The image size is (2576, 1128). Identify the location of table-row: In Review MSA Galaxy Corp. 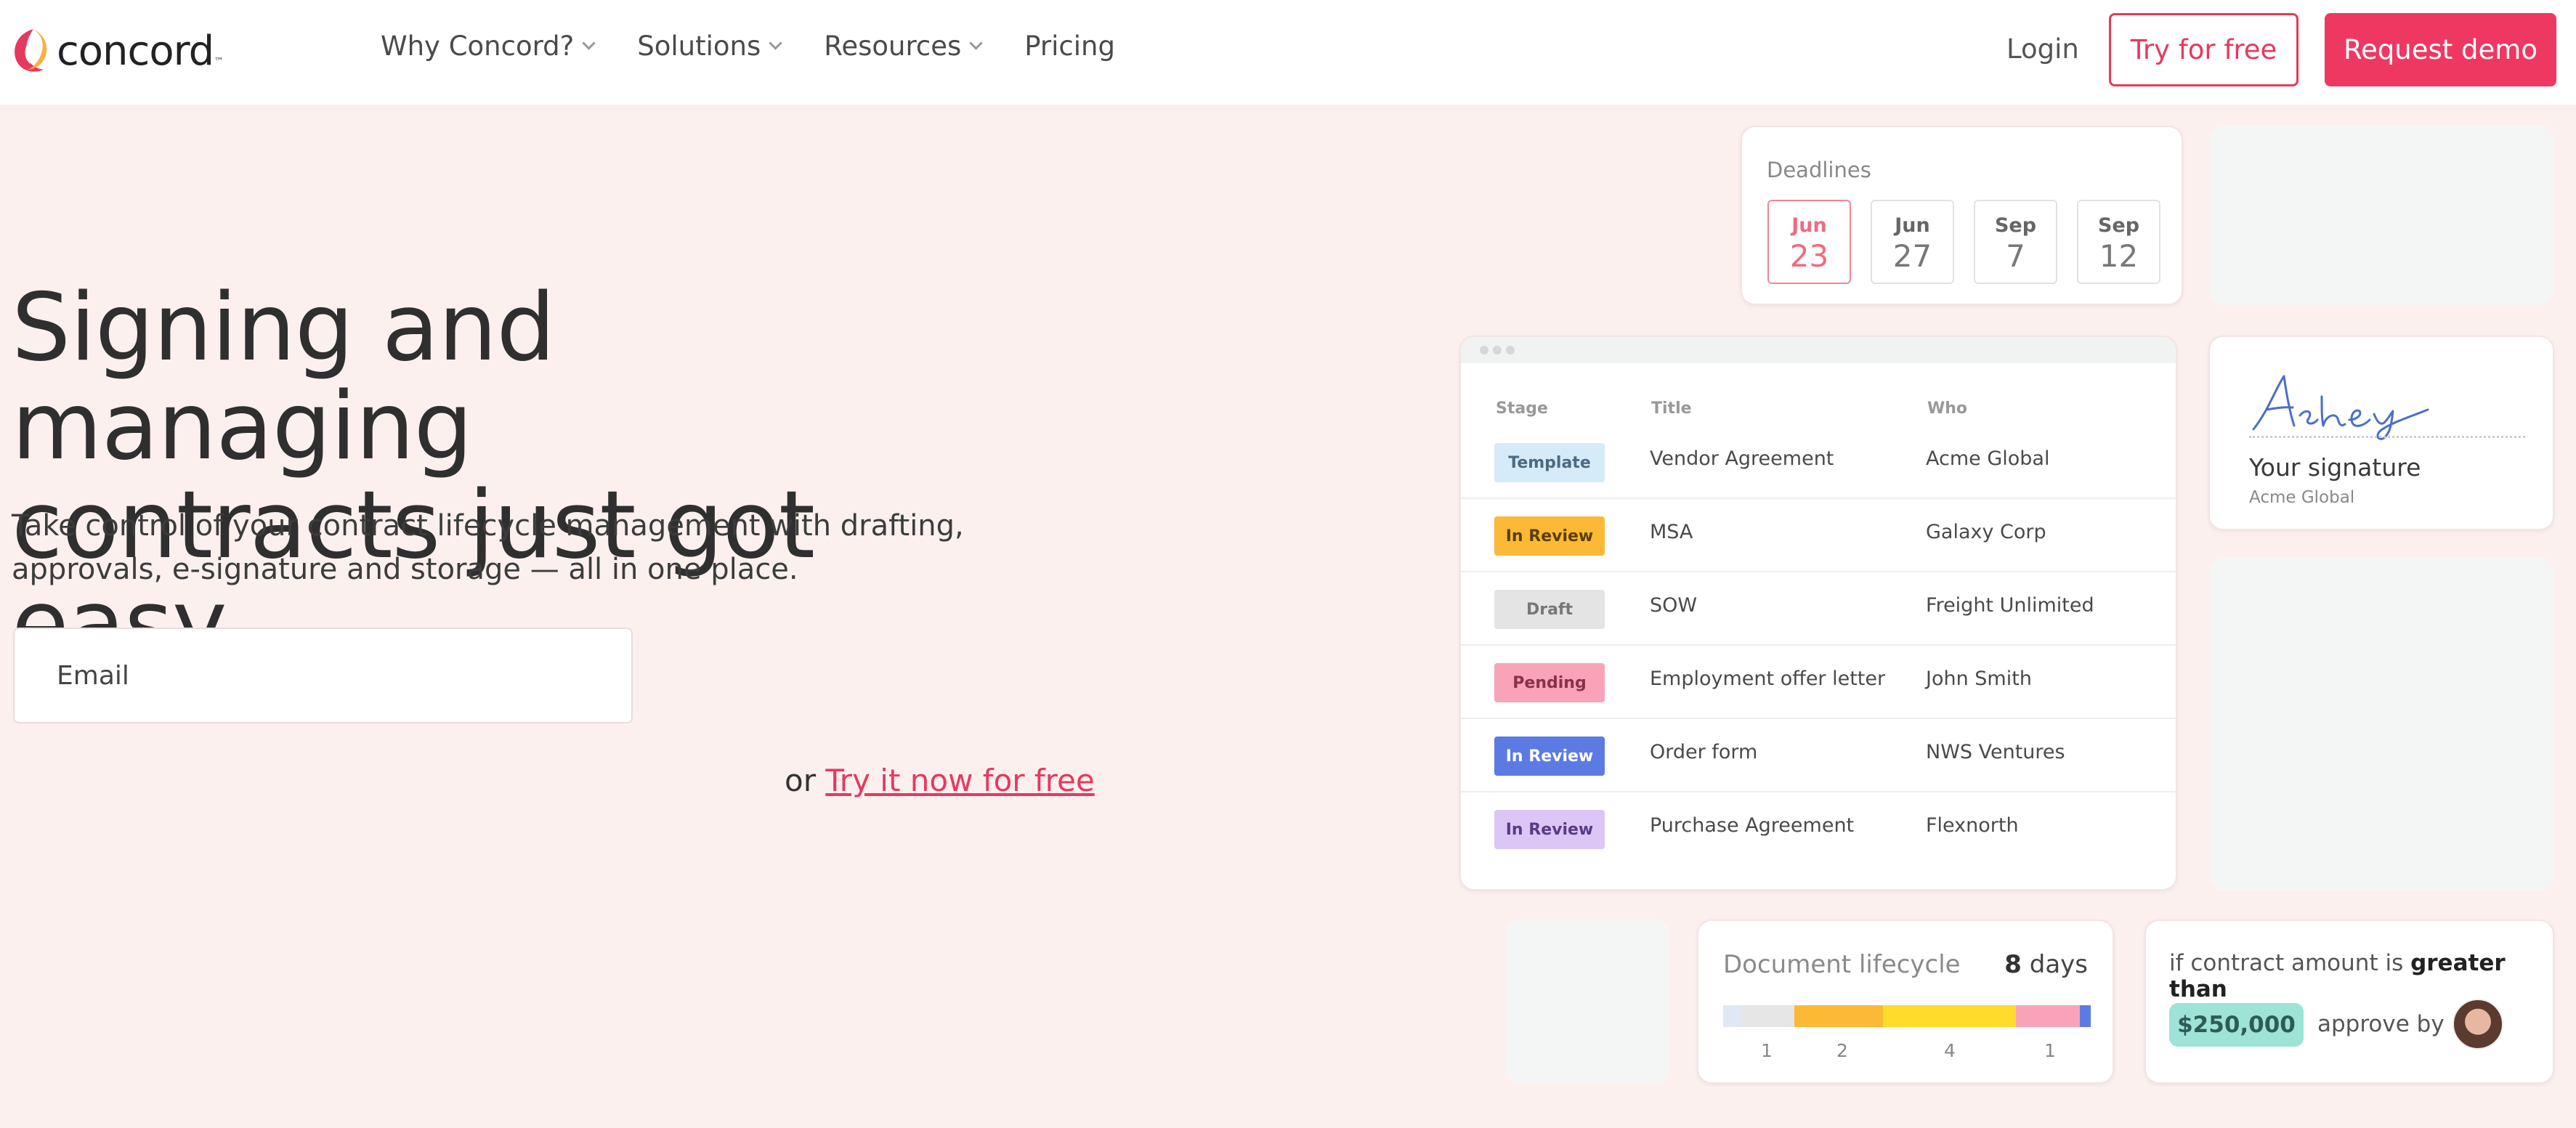
(1818, 535).